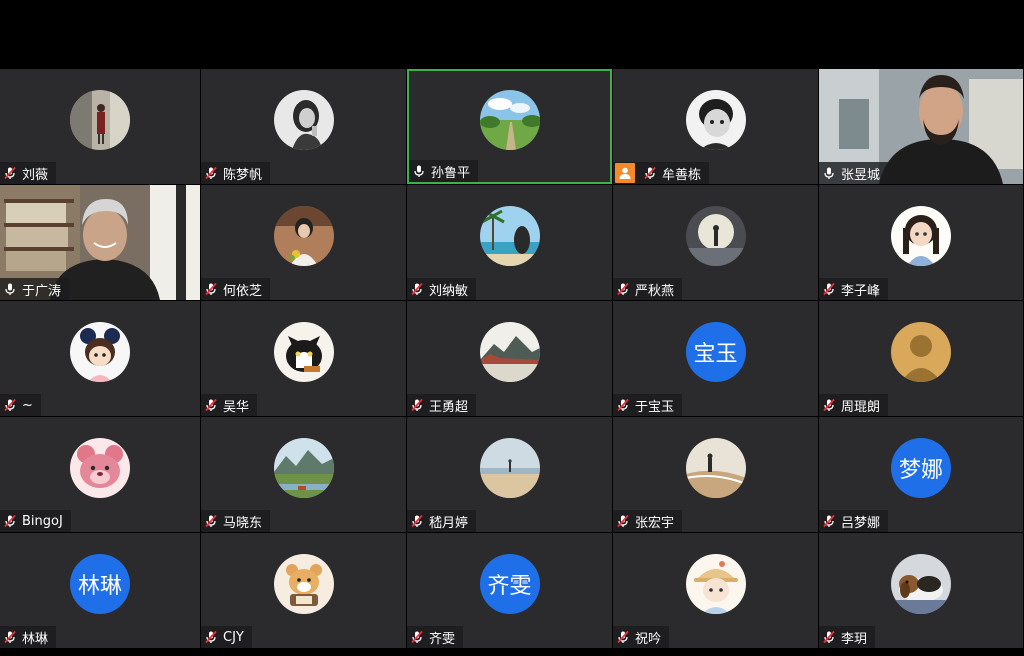 The width and height of the screenshot is (1024, 656). What do you see at coordinates (854, 639) in the screenshot?
I see `participant-name: 李玥` at bounding box center [854, 639].